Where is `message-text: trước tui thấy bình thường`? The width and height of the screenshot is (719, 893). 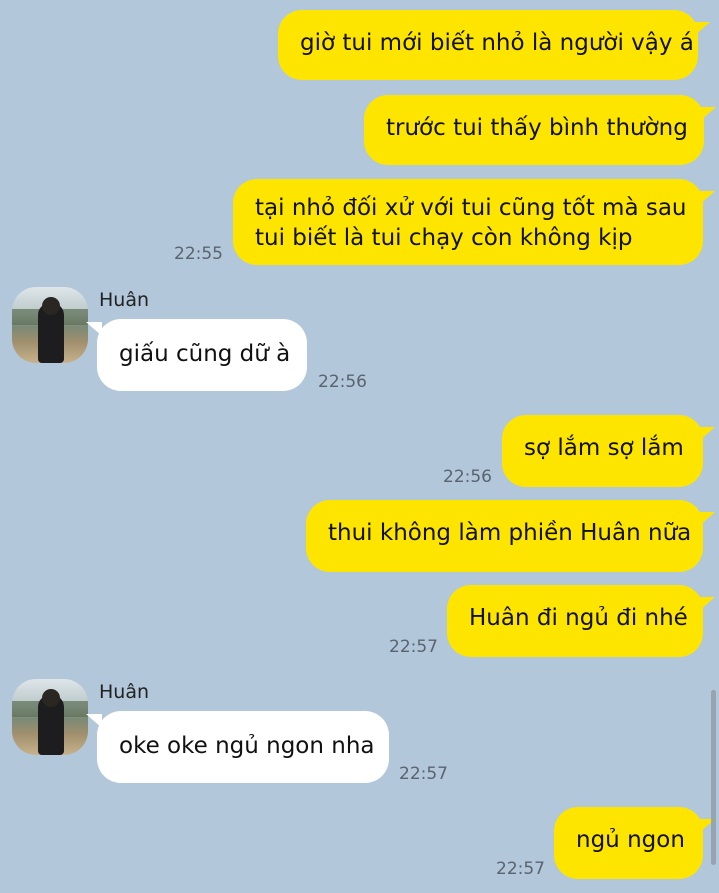
message-text: trước tui thấy bình thường is located at coordinates (537, 128).